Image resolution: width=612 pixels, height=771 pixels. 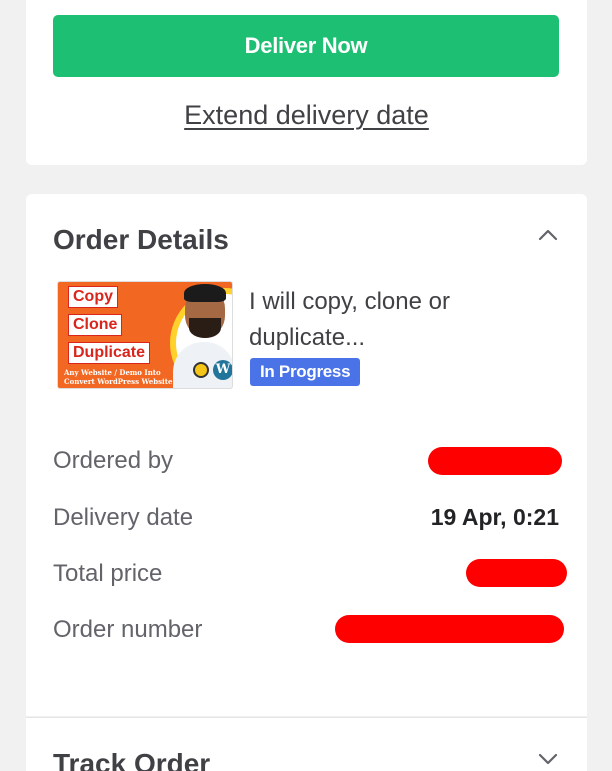 What do you see at coordinates (306, 115) in the screenshot?
I see `extend-delivery-date-link: Extend delivery date` at bounding box center [306, 115].